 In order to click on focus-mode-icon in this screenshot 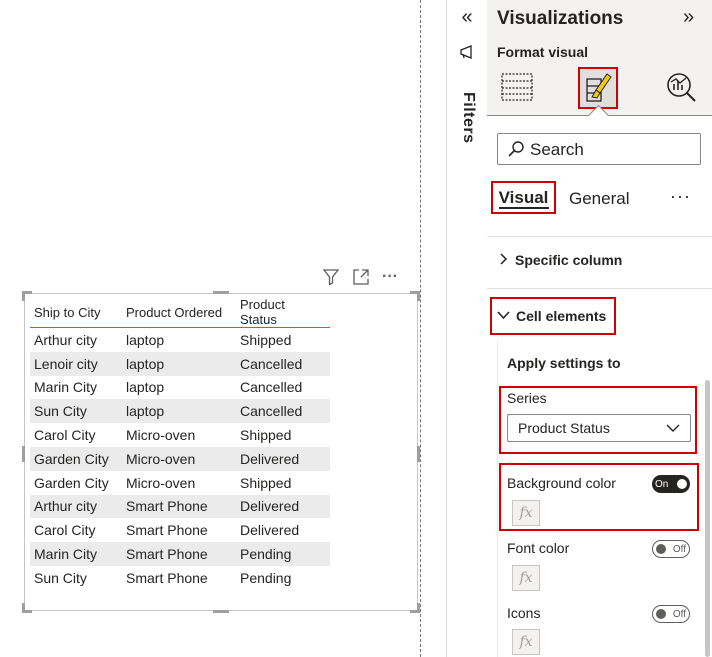, I will do `click(361, 277)`.